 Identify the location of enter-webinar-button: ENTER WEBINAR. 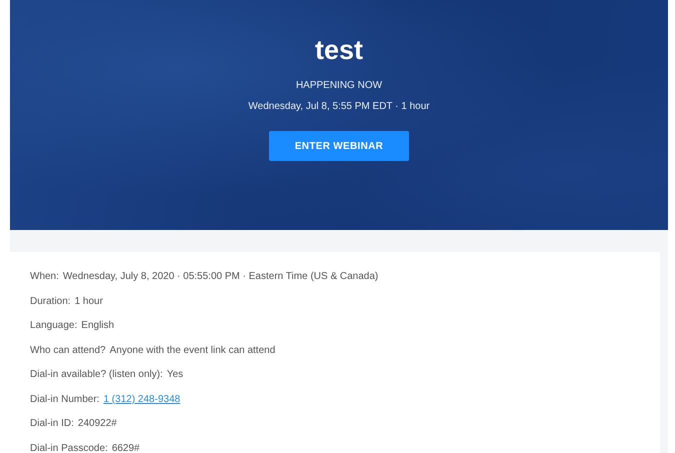
(339, 146).